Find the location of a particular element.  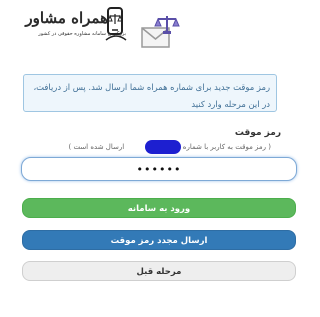

temp-code-input is located at coordinates (159, 169).